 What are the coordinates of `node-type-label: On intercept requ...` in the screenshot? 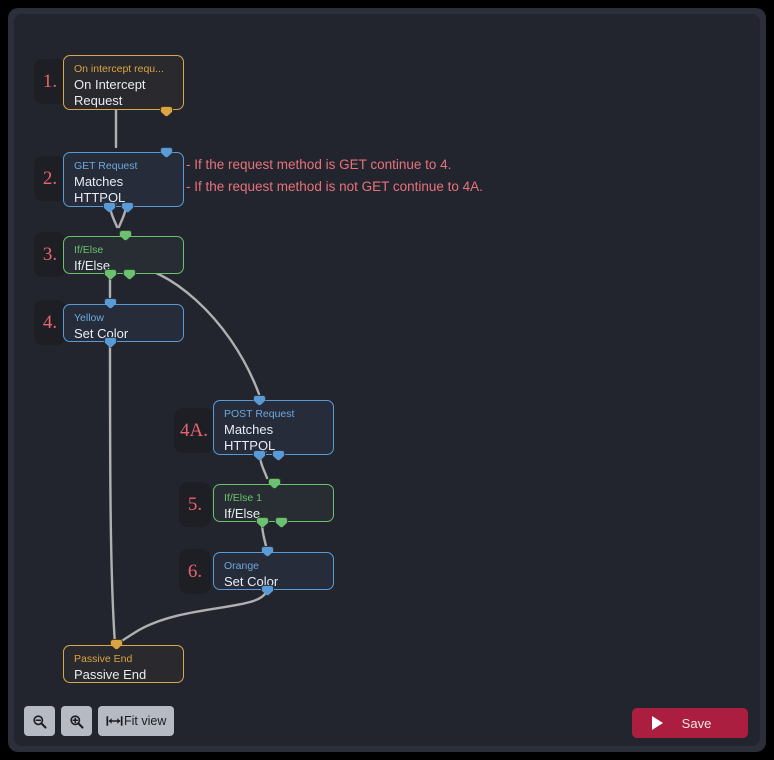 It's located at (119, 69).